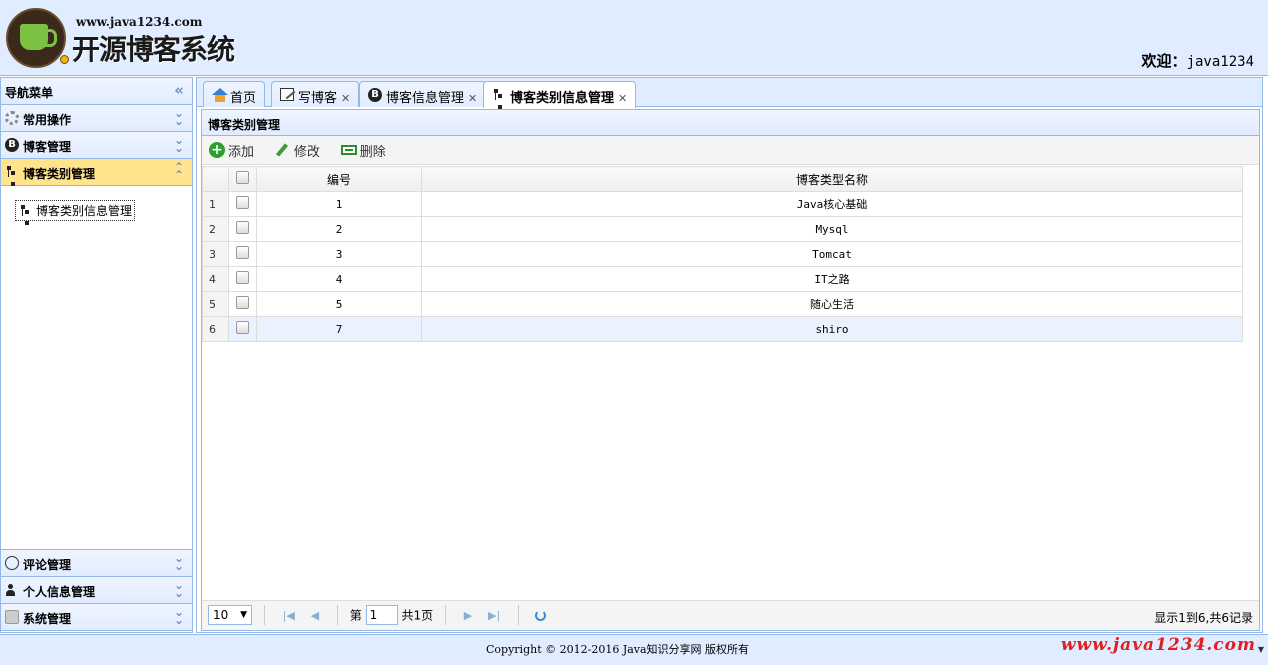 Image resolution: width=1268 pixels, height=665 pixels. I want to click on blogger-icon: B, so click(12, 145).